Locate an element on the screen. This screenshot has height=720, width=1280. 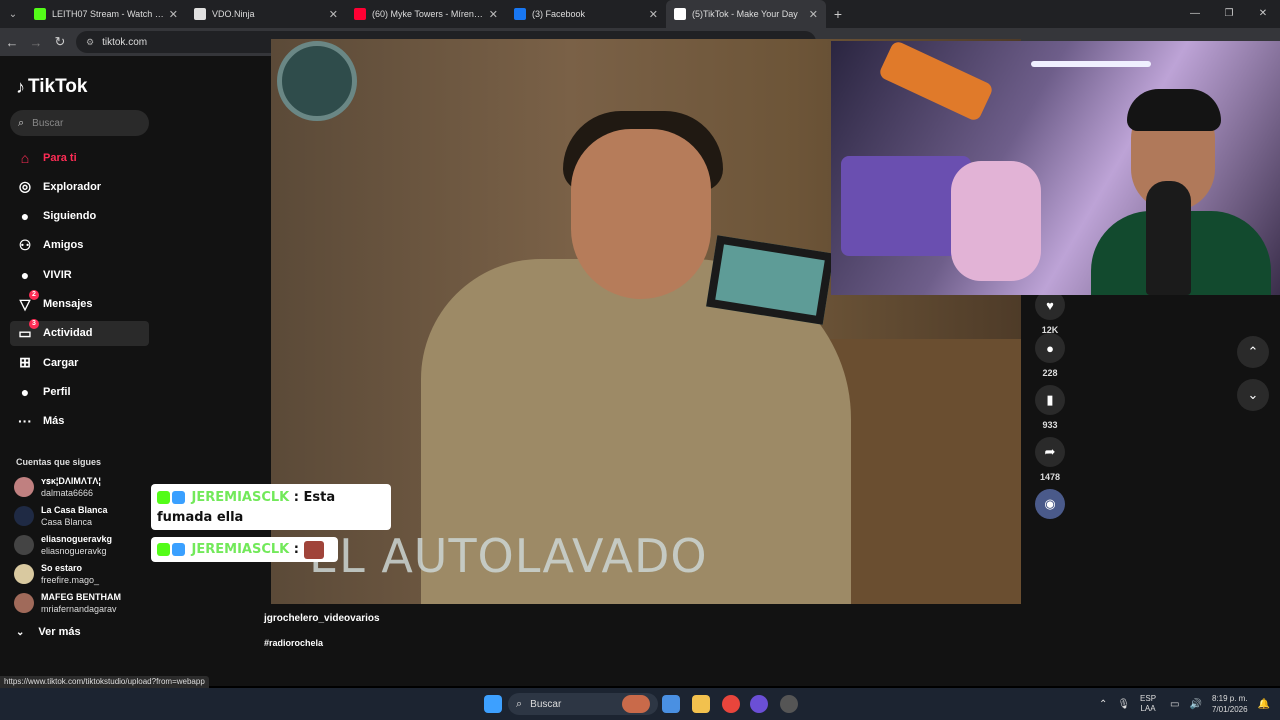
taskbar-search-label: Buscar is located at coordinates (546, 704).